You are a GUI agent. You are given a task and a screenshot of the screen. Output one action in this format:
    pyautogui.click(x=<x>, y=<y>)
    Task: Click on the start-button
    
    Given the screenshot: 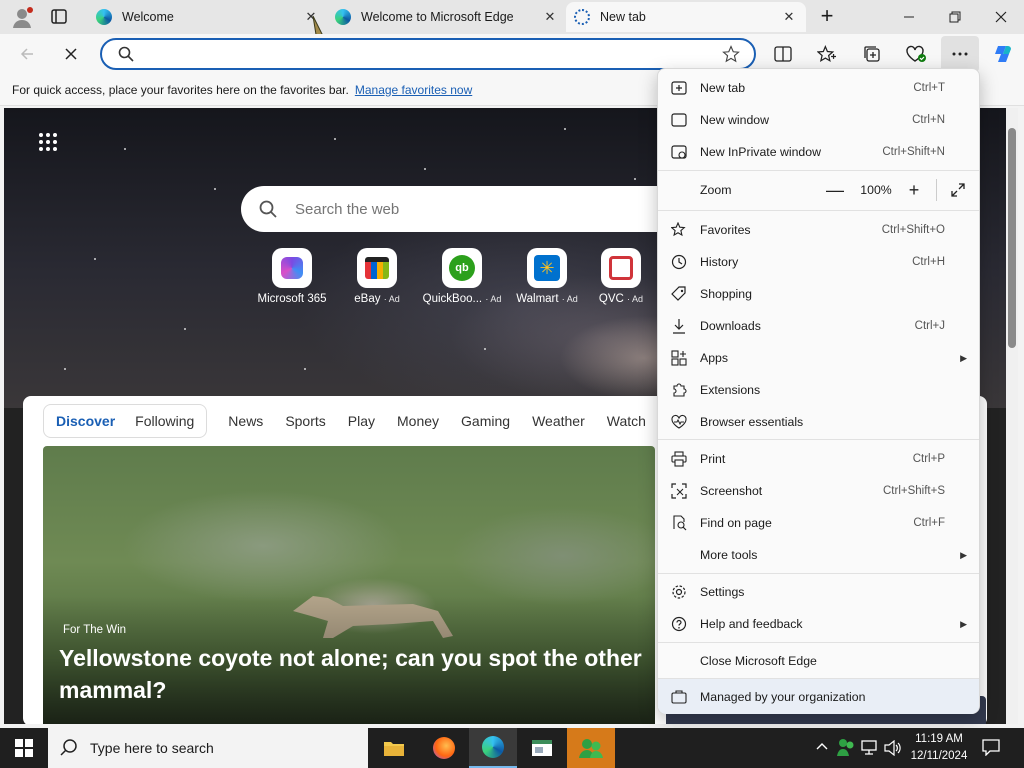 What is the action you would take?
    pyautogui.click(x=24, y=748)
    